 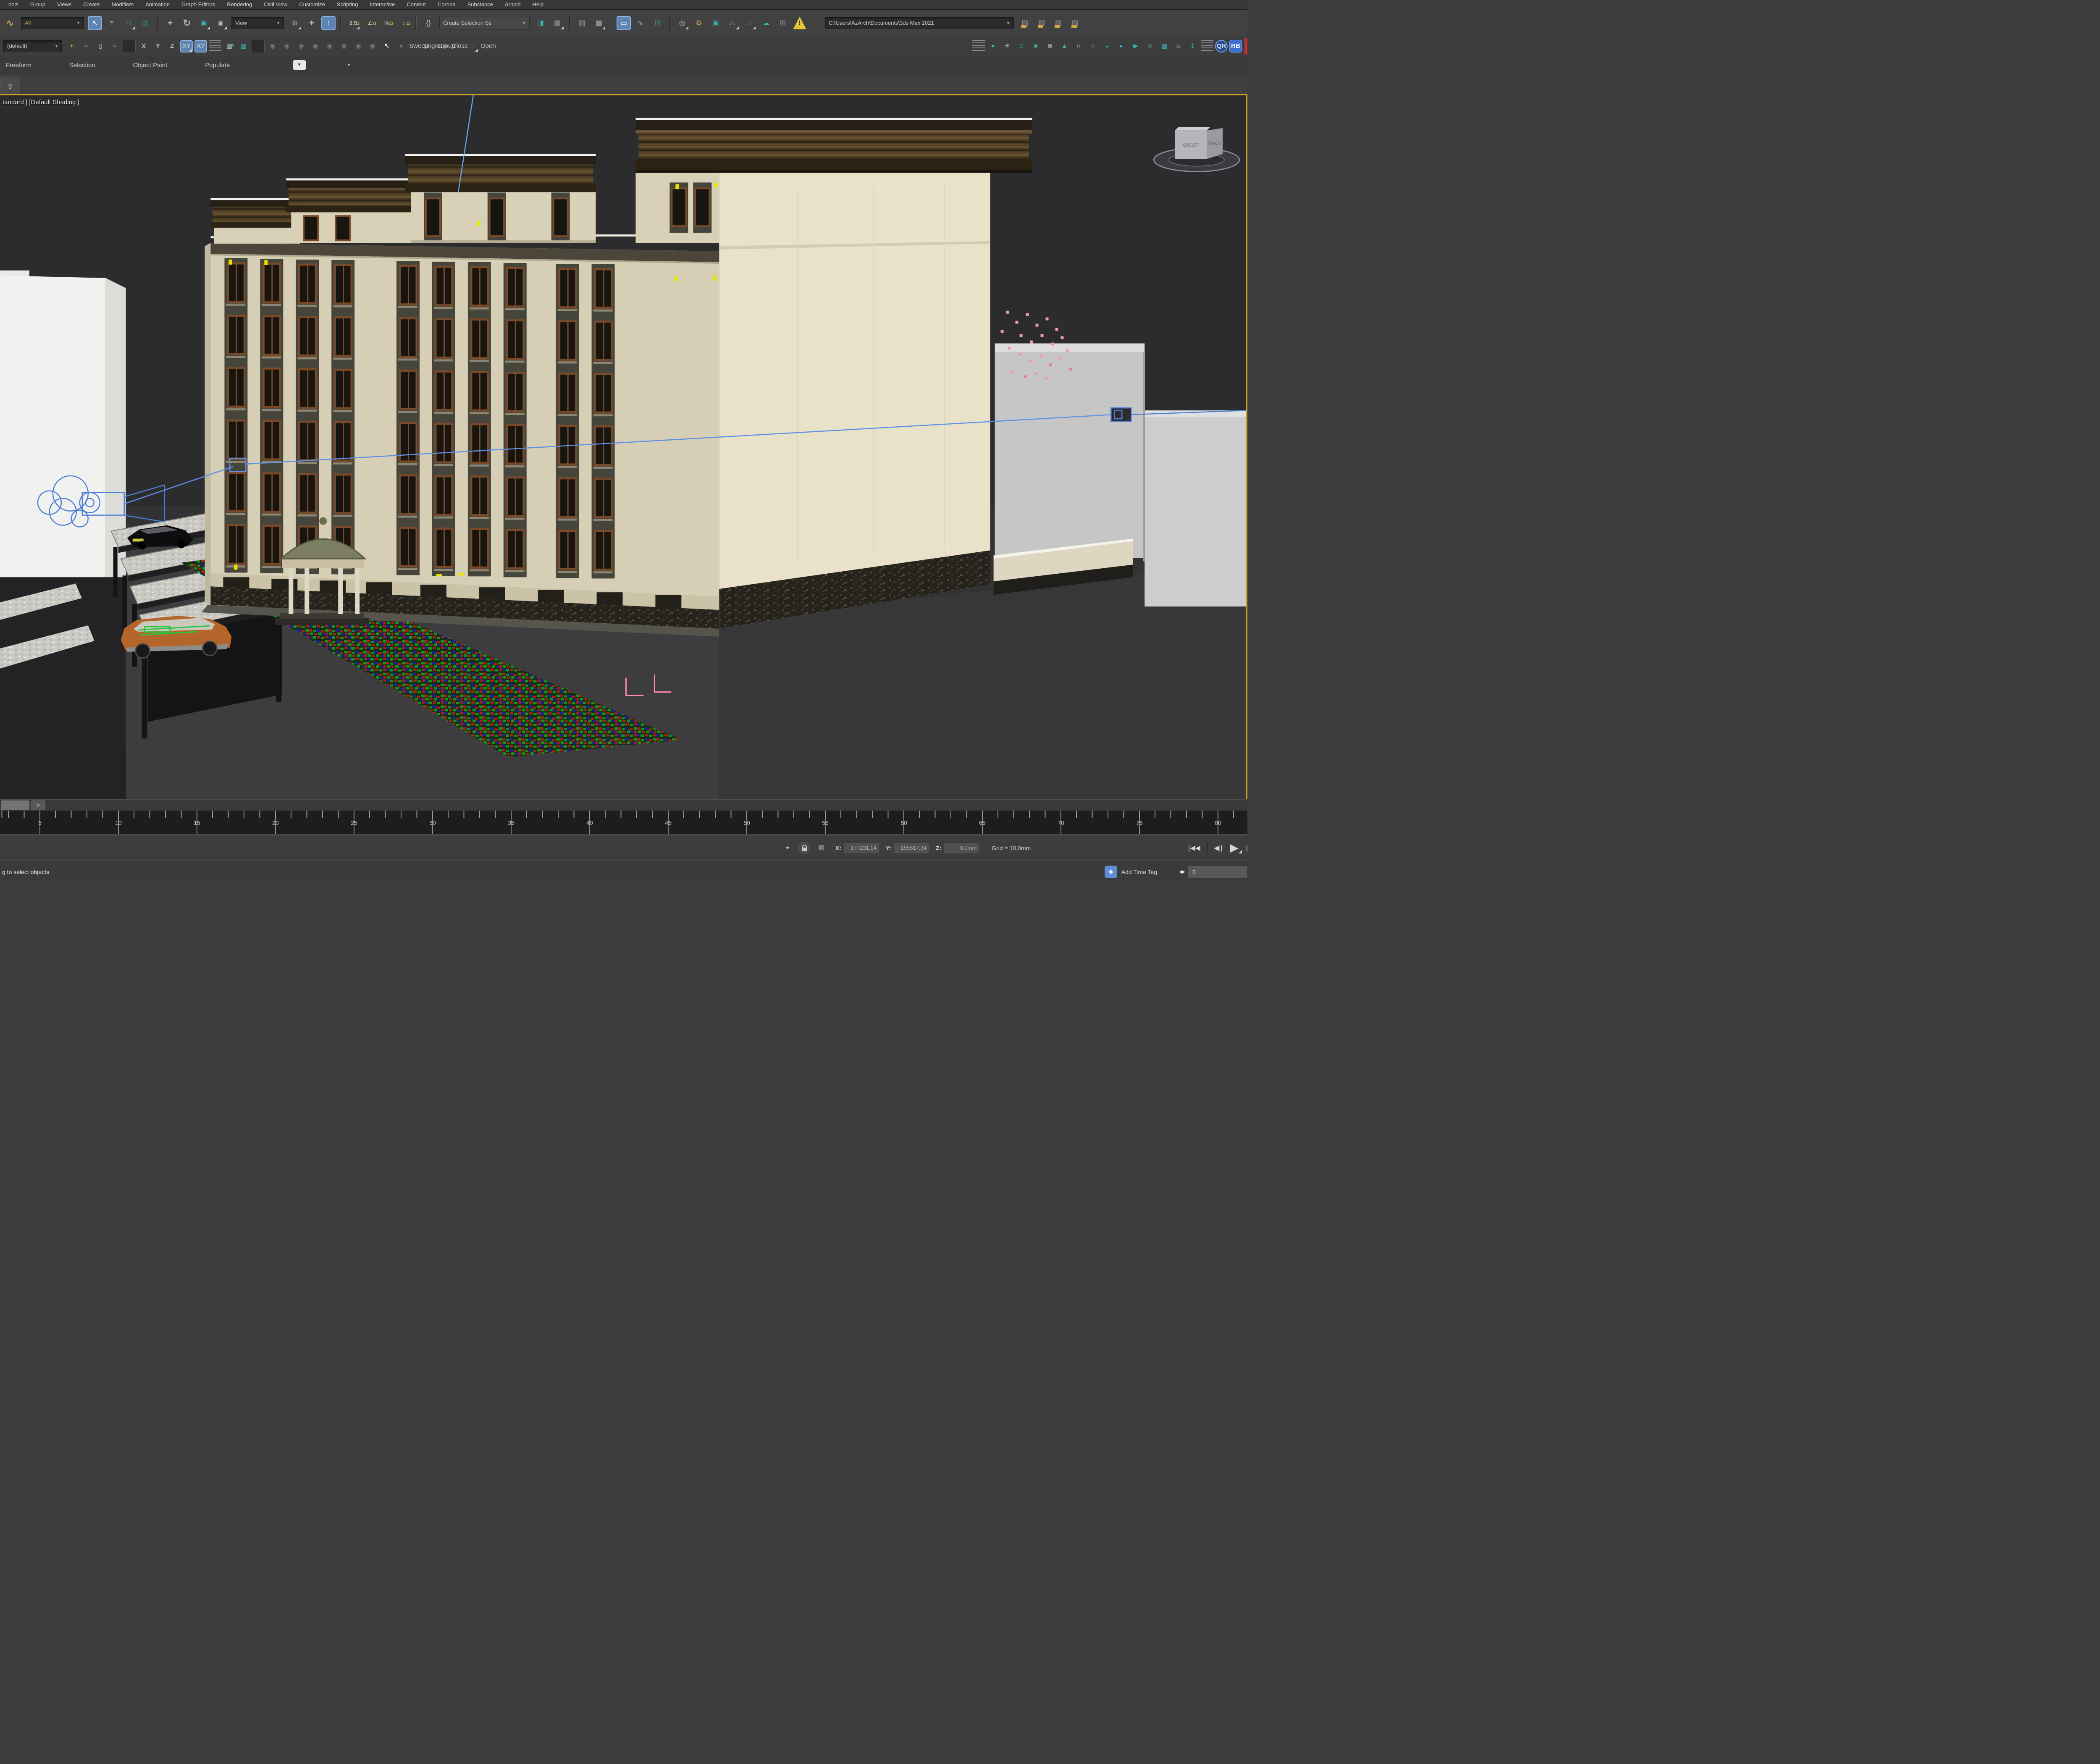 I want to click on menu-item: Interactive, so click(x=382, y=4).